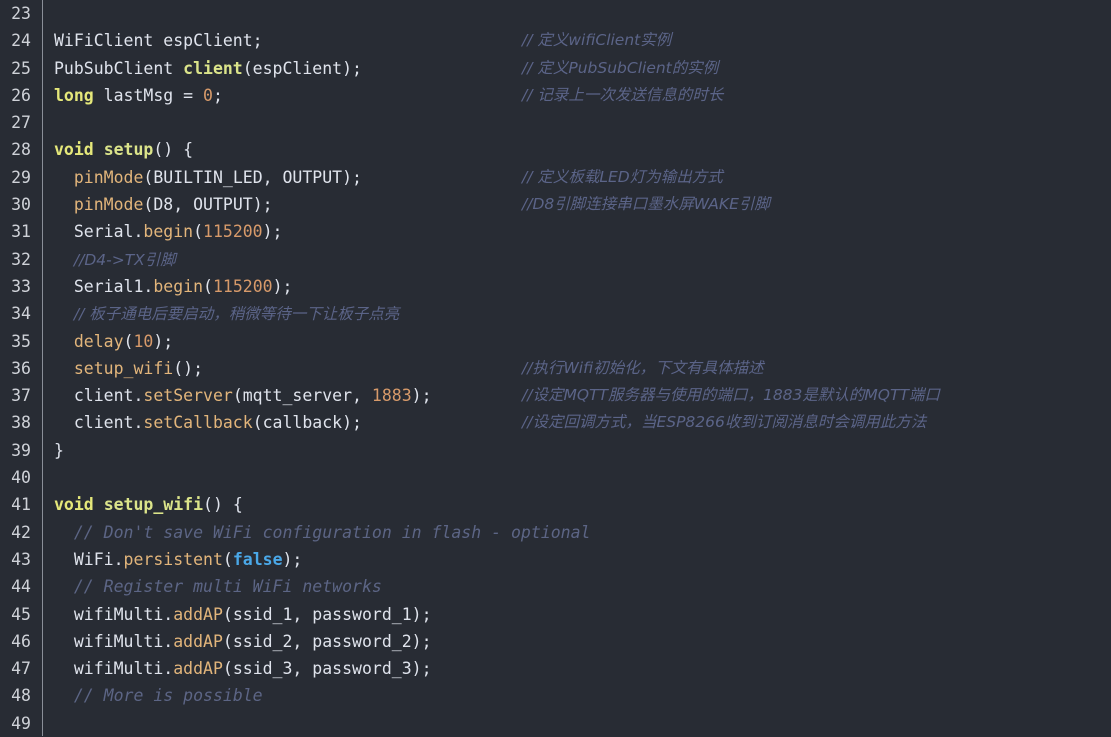 This screenshot has width=1111, height=737. Describe the element at coordinates (576, 586) in the screenshot. I see `line-content: // Register multi WiFi networks` at that location.